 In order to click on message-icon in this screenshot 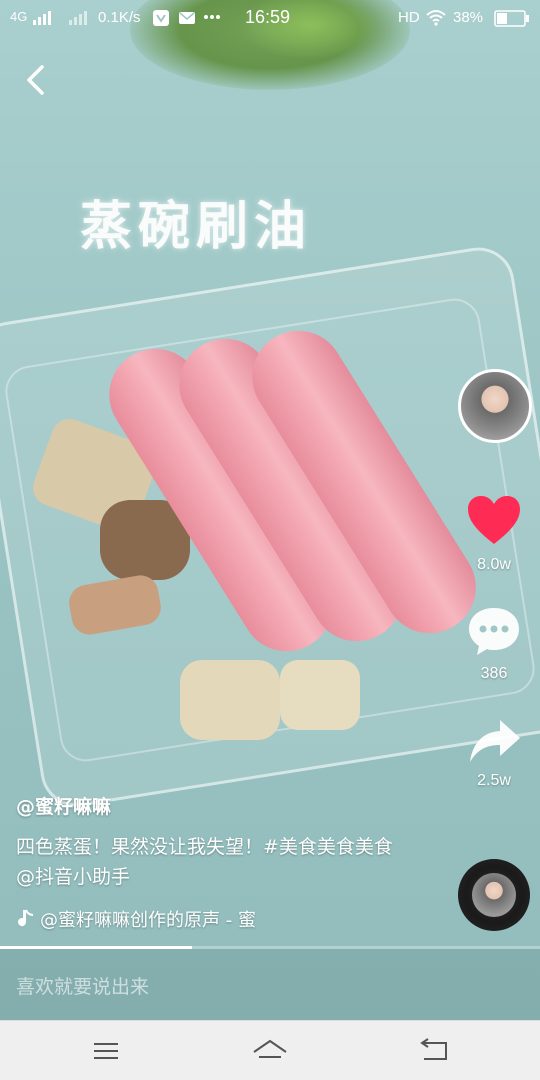, I will do `click(187, 18)`.